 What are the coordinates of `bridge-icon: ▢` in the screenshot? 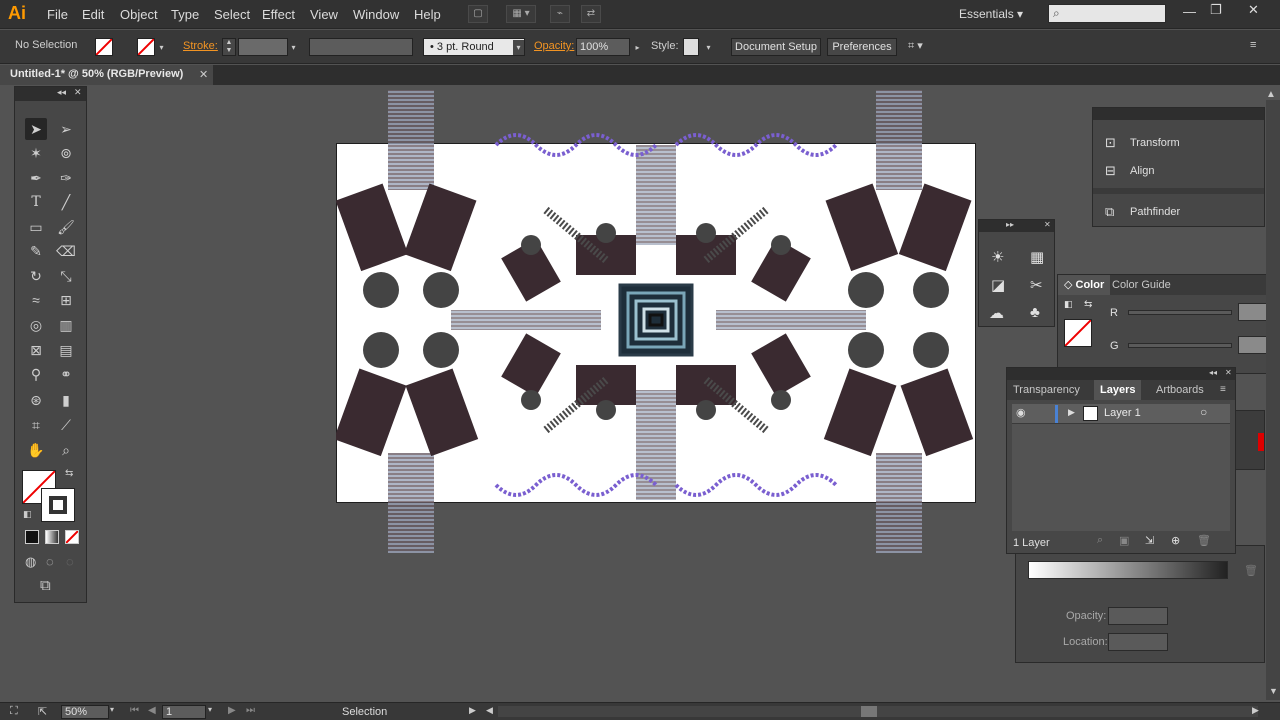 It's located at (478, 14).